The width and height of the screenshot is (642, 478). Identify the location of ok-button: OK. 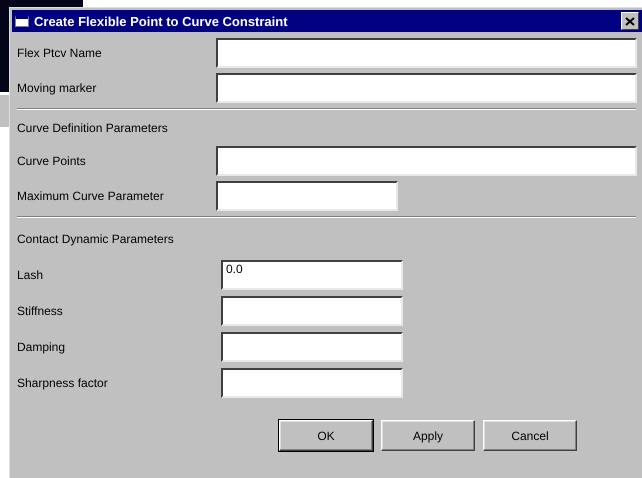
(326, 435).